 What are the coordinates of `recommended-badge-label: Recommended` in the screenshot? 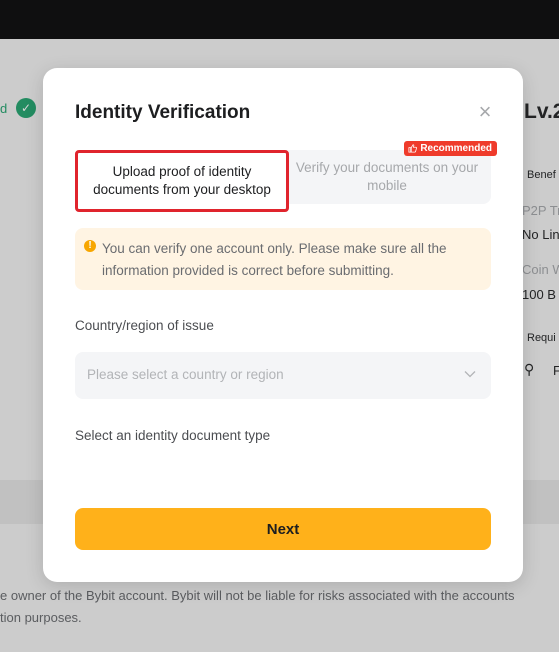 It's located at (456, 148).